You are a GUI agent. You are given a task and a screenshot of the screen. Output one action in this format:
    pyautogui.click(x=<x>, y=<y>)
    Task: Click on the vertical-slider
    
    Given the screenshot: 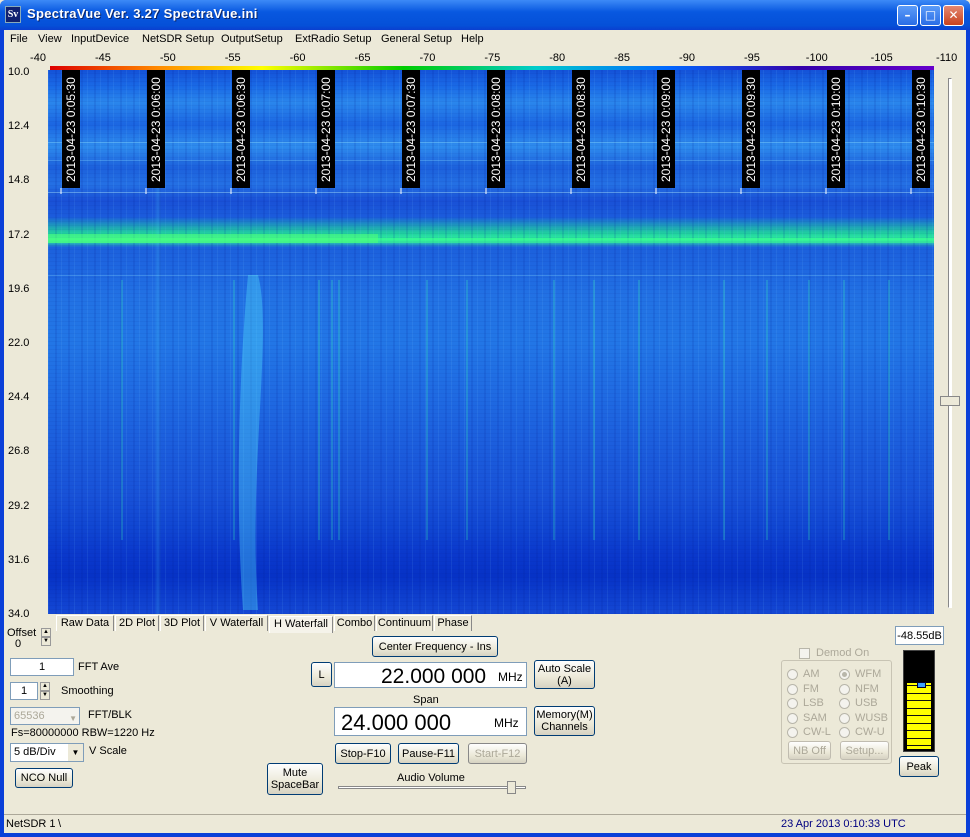 What is the action you would take?
    pyautogui.click(x=950, y=343)
    